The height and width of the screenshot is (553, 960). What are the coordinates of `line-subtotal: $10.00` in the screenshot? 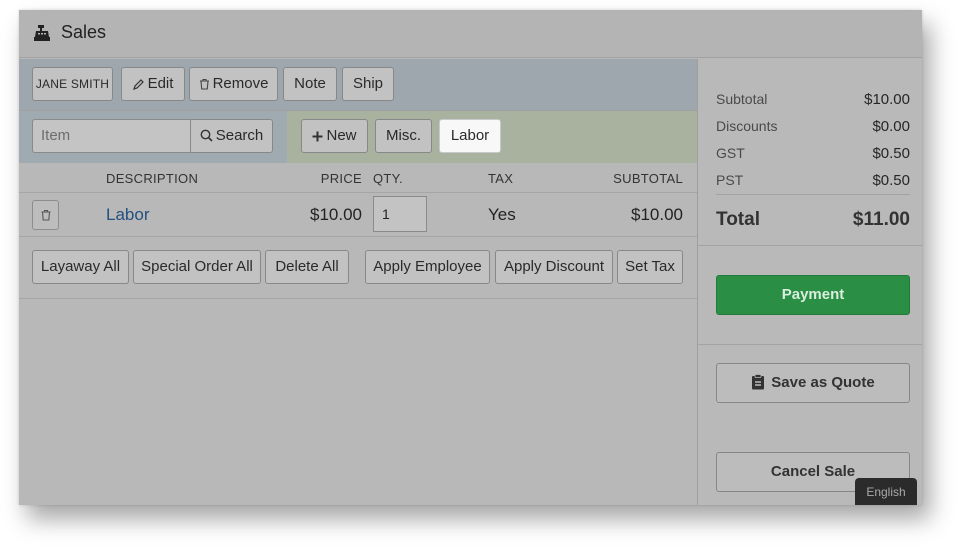 It's located at (657, 214).